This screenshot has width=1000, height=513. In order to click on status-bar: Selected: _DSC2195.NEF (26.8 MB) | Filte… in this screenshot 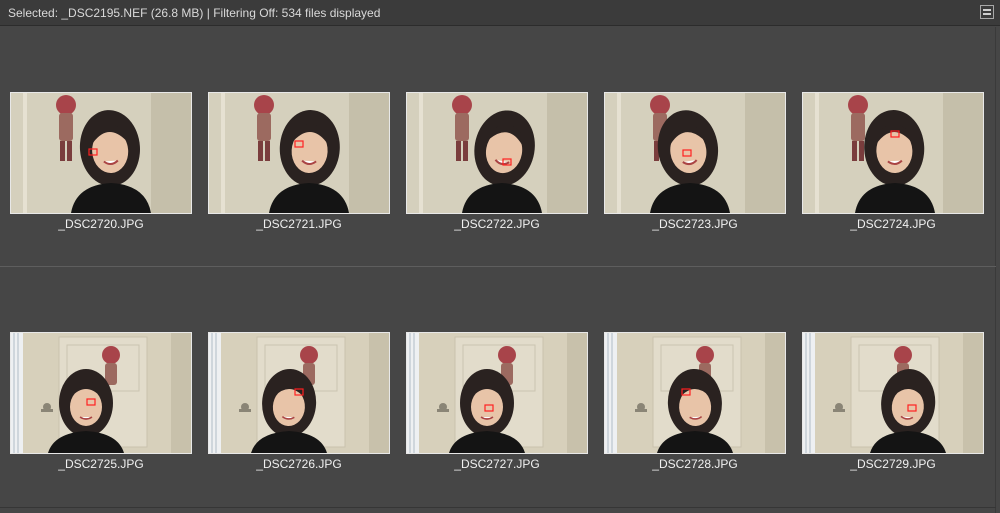, I will do `click(500, 13)`.